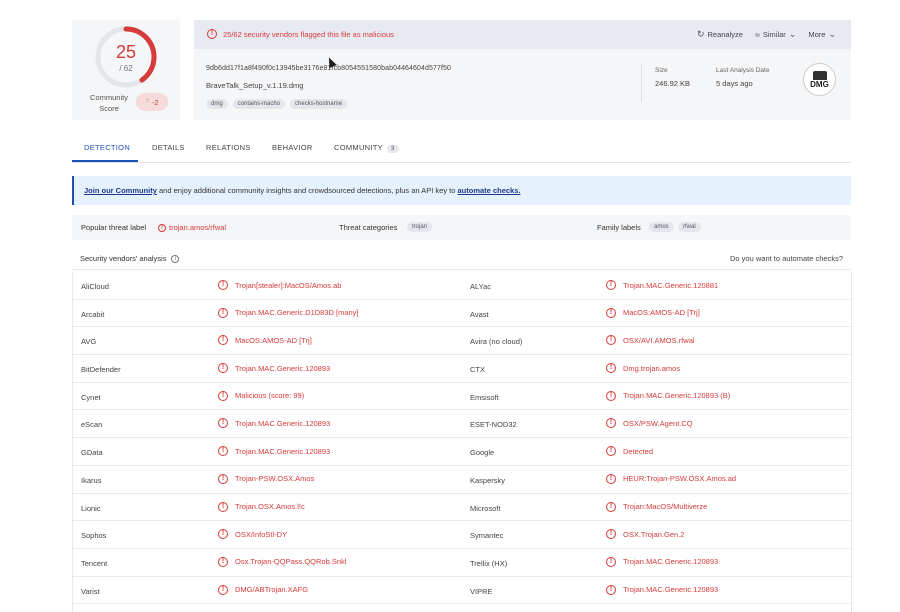 The width and height of the screenshot is (900, 612). I want to click on vendor-name: Trellix (HX), so click(489, 563).